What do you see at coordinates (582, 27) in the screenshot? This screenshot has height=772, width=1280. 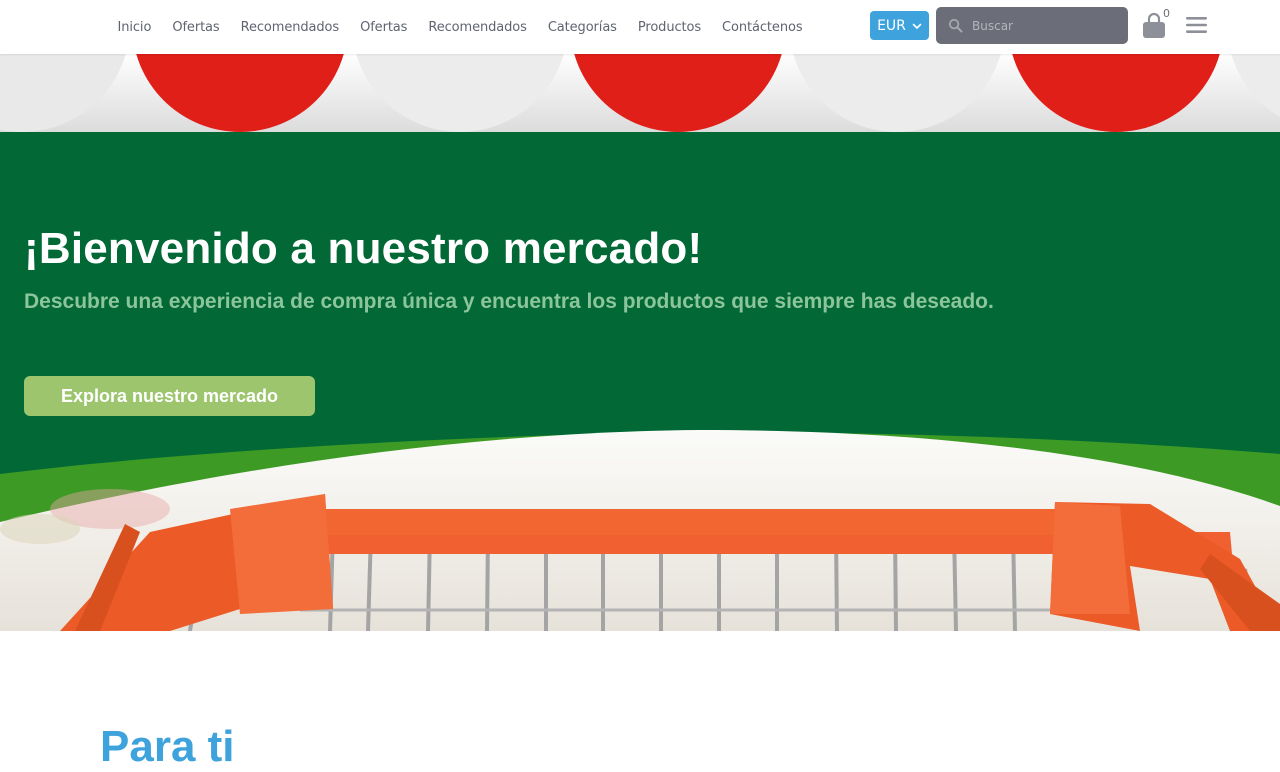 I see `nav-link-categorias: Categorías` at bounding box center [582, 27].